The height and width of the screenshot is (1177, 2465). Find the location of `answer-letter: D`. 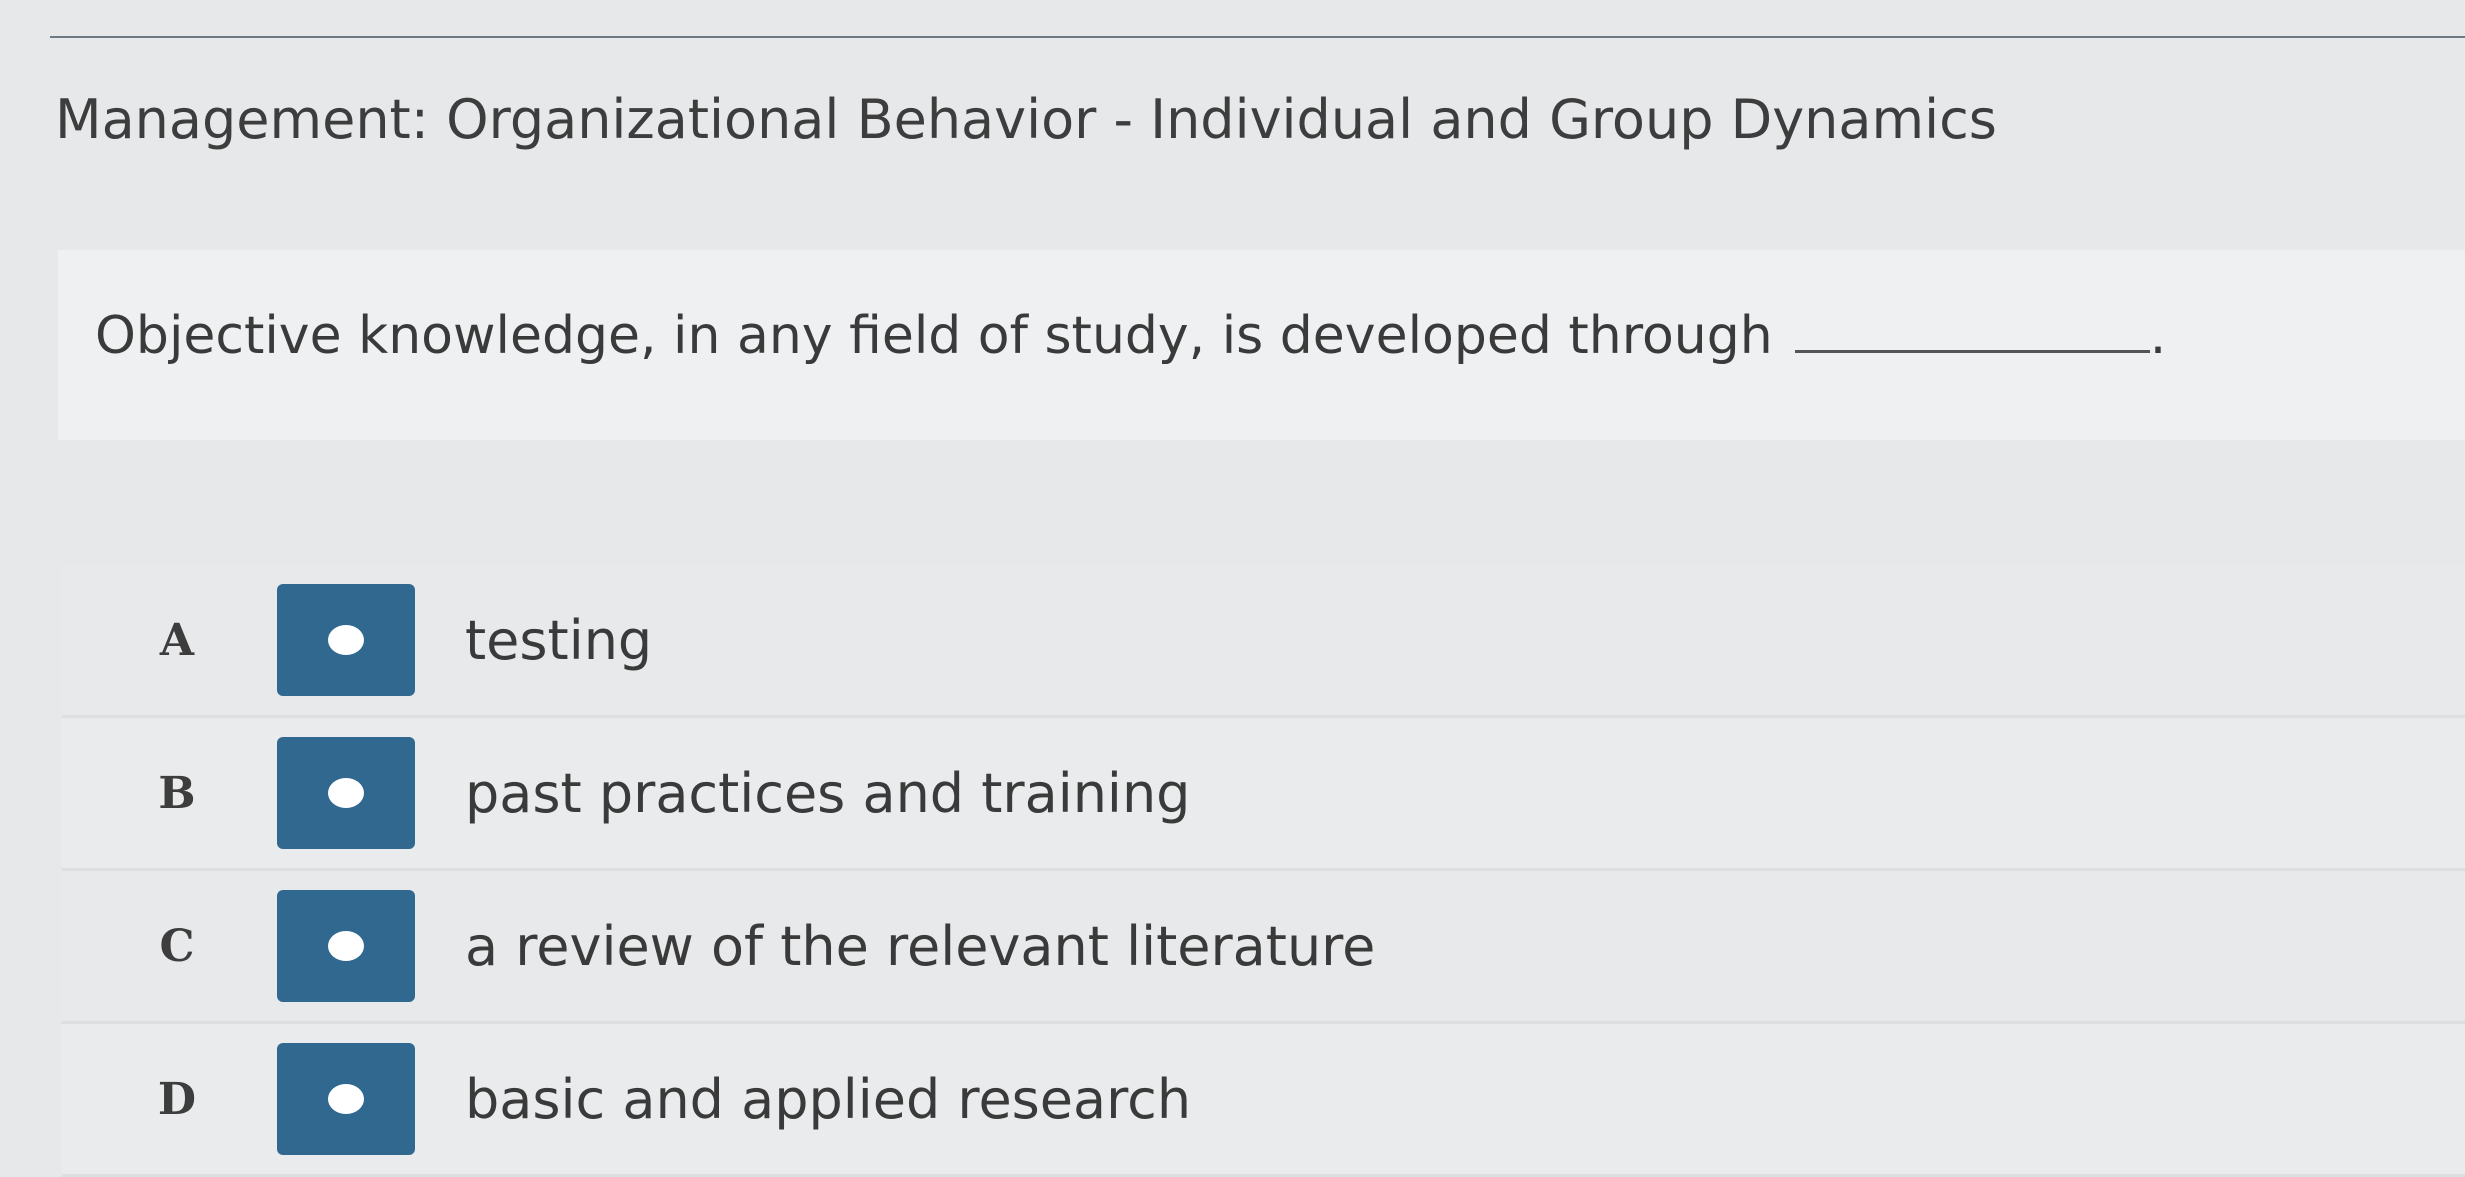

answer-letter: D is located at coordinates (177, 1099).